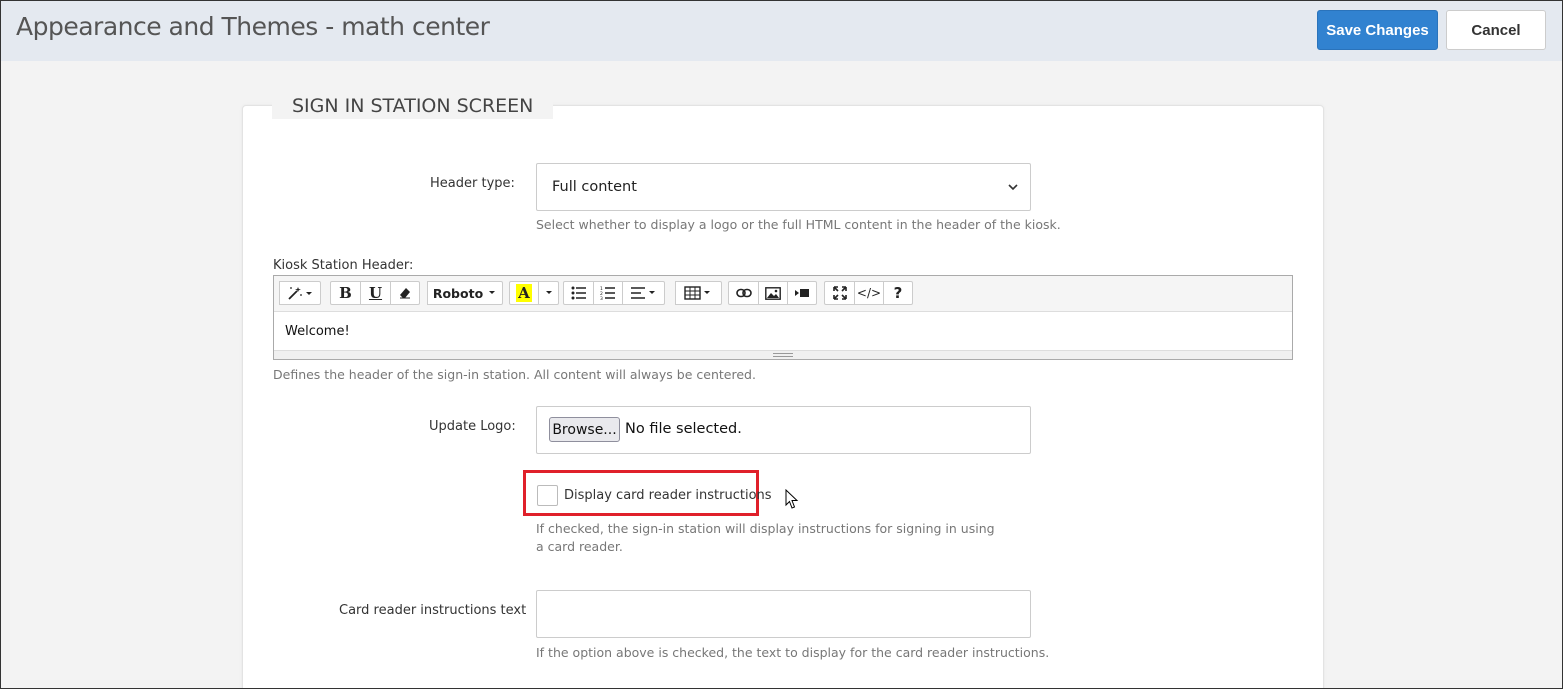  I want to click on link-icon, so click(743, 293).